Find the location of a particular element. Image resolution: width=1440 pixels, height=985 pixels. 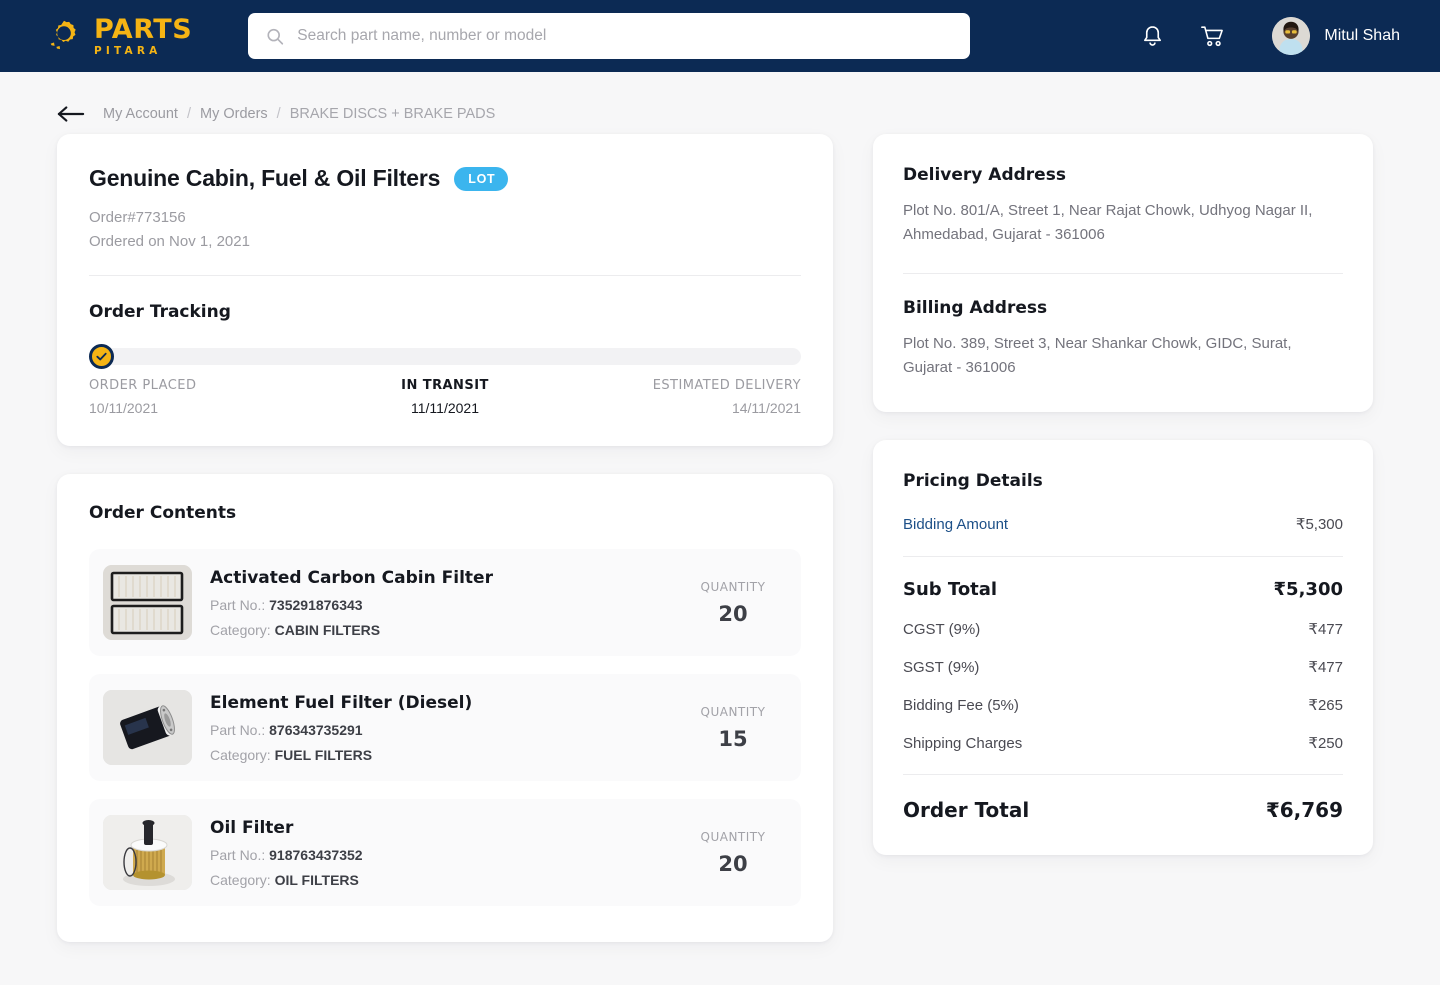

back-button is located at coordinates (71, 114).